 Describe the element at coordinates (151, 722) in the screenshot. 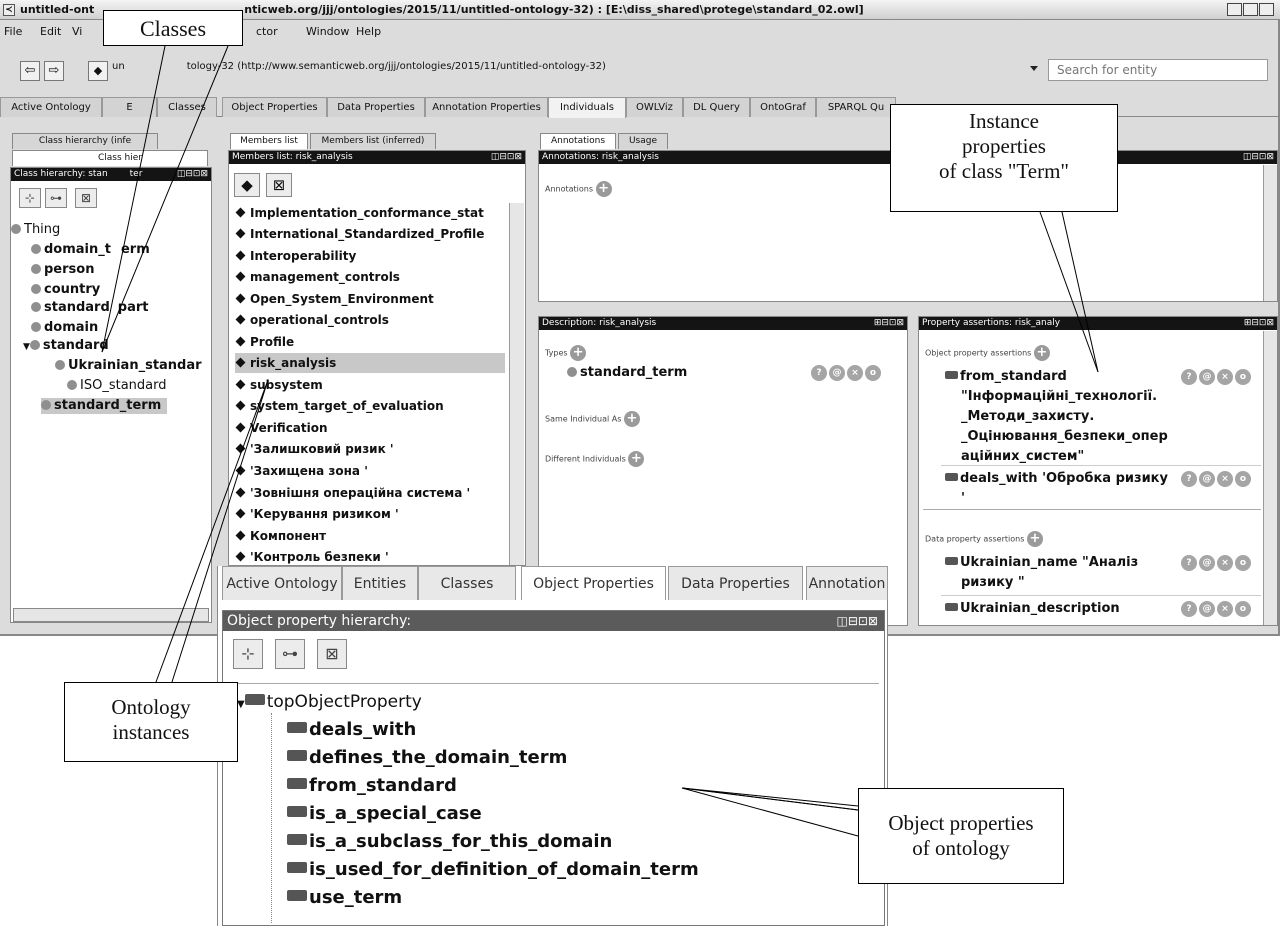

I see `callout-ontology-instances: Ontology instances` at that location.